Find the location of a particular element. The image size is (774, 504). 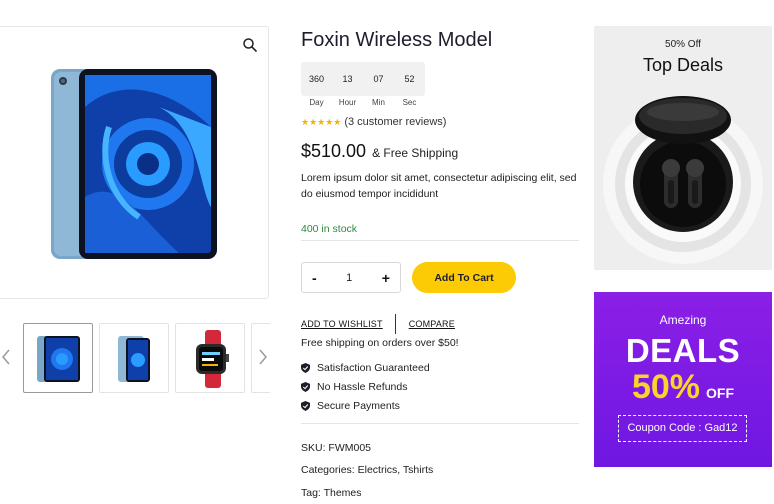

quantity-value: 1 is located at coordinates (349, 278).